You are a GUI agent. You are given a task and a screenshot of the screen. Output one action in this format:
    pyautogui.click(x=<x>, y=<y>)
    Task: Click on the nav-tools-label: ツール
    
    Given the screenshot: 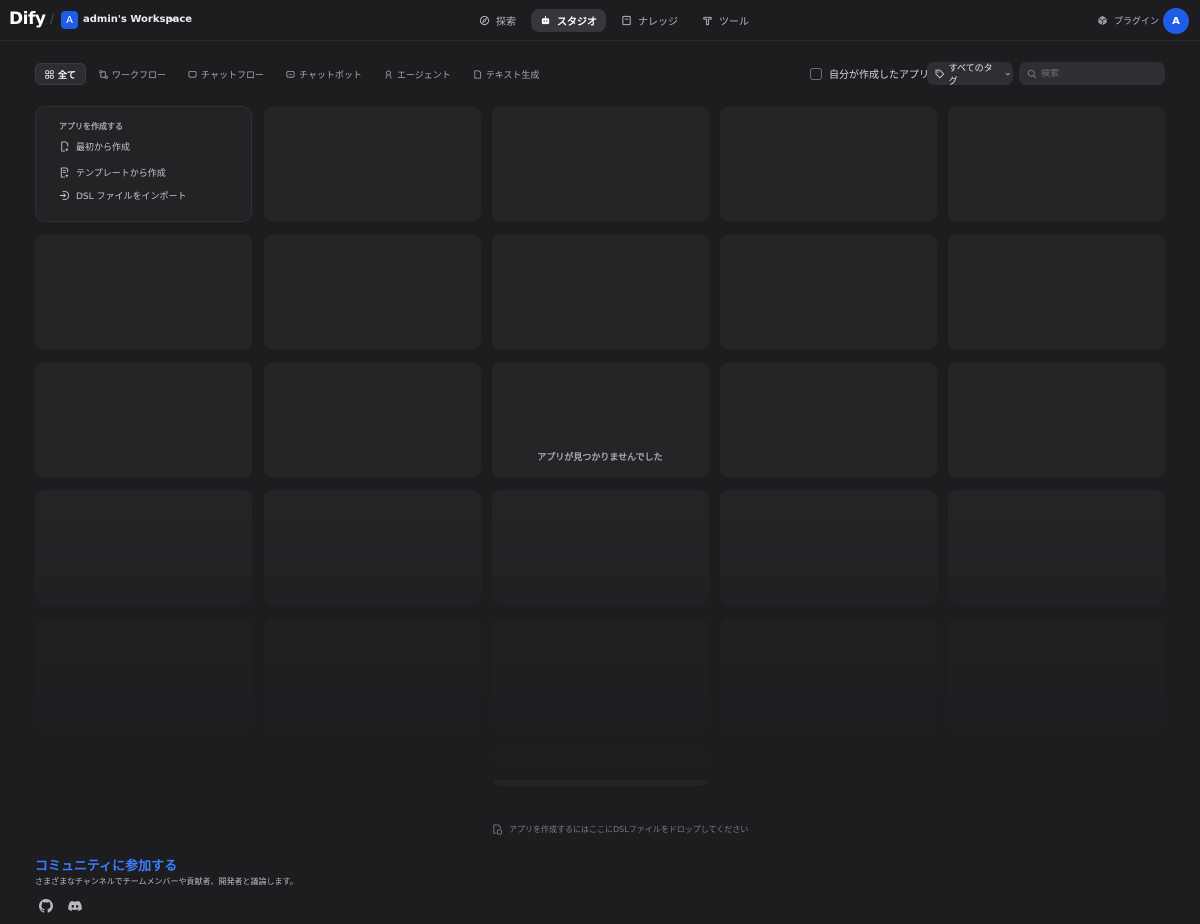 What is the action you would take?
    pyautogui.click(x=734, y=22)
    